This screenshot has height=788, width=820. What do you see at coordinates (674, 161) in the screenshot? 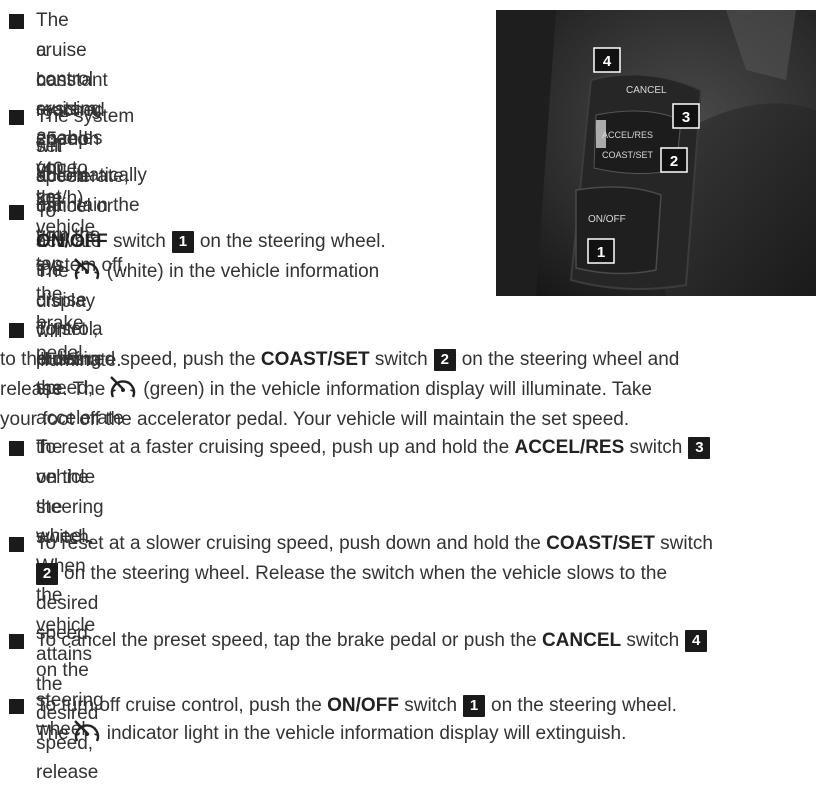
I see `callout-2: 2` at bounding box center [674, 161].